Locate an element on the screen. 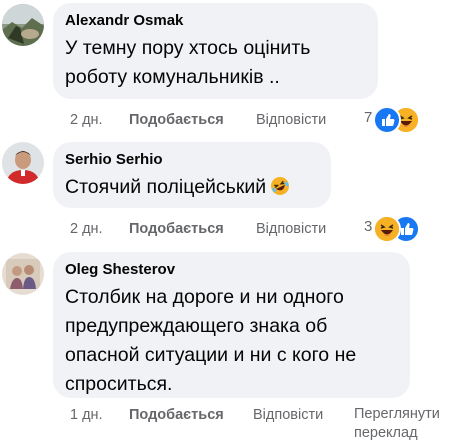 The width and height of the screenshot is (464, 445). reaction-summary: 7 is located at coordinates (399, 120).